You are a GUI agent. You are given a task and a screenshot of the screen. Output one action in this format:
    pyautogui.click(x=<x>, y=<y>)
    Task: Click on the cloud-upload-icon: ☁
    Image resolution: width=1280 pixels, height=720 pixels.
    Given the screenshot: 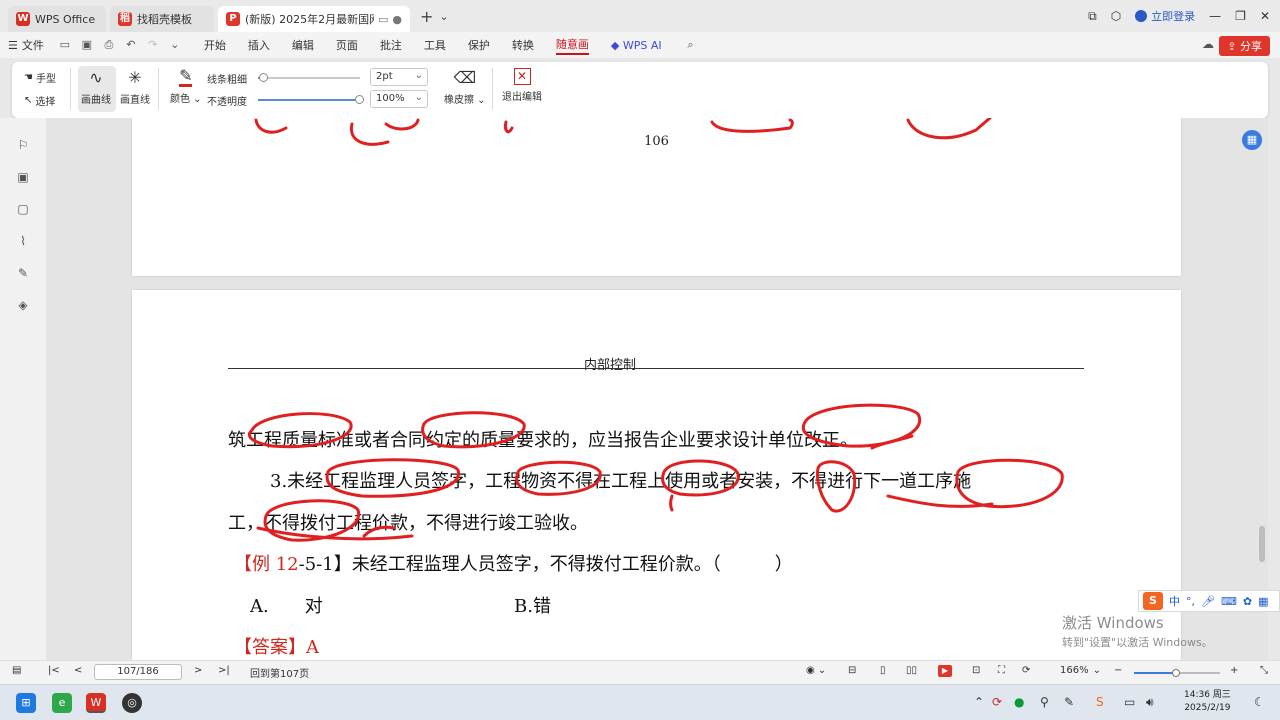 What is the action you would take?
    pyautogui.click(x=1208, y=44)
    